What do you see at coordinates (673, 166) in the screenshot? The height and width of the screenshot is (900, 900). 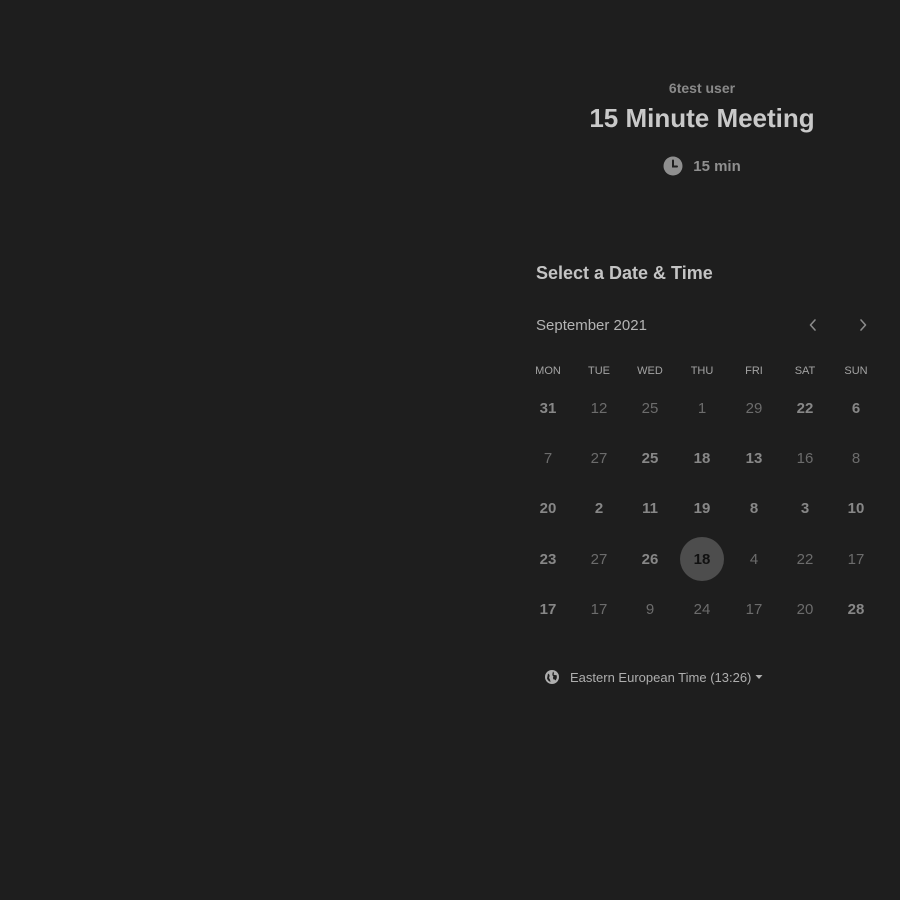 I see `clock-icon` at bounding box center [673, 166].